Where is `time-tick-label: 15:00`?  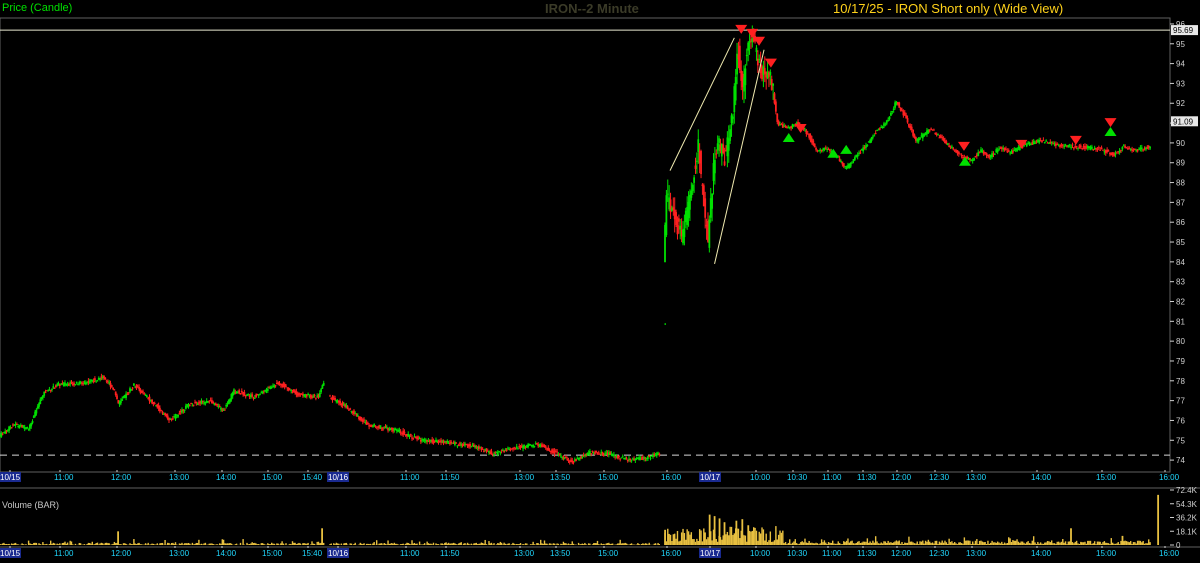
time-tick-label: 15:00 is located at coordinates (1106, 553).